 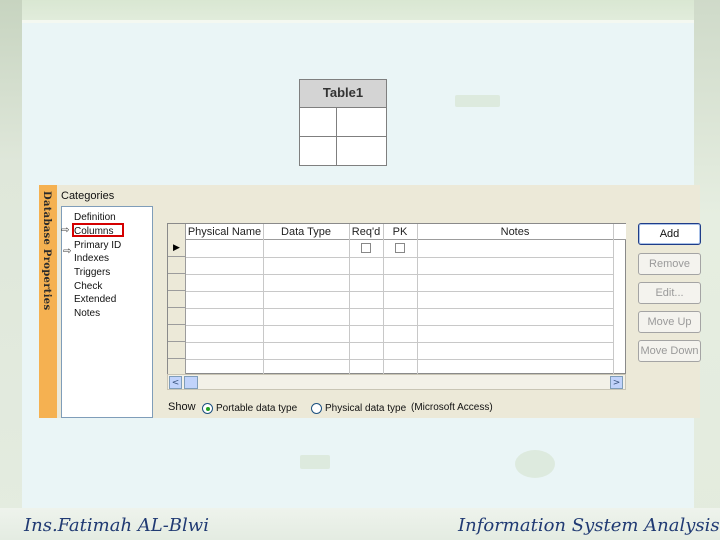 I want to click on table-entity-divider, so click(x=343, y=136).